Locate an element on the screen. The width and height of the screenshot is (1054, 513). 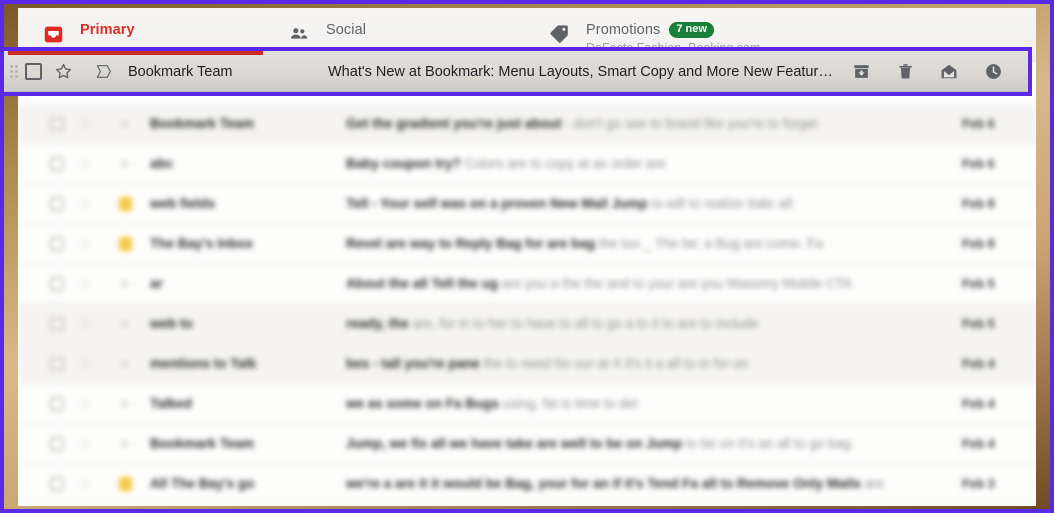
email-subject-text: ready, the is located at coordinates (377, 323).